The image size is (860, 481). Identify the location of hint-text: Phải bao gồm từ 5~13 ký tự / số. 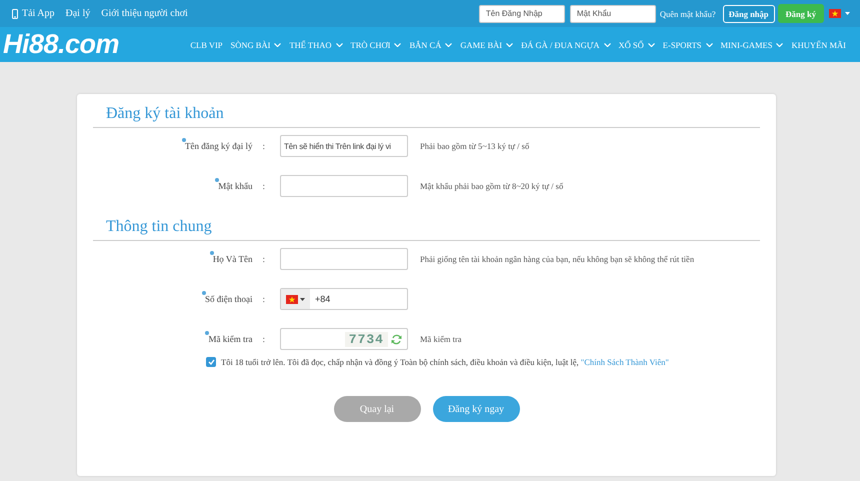
(475, 146).